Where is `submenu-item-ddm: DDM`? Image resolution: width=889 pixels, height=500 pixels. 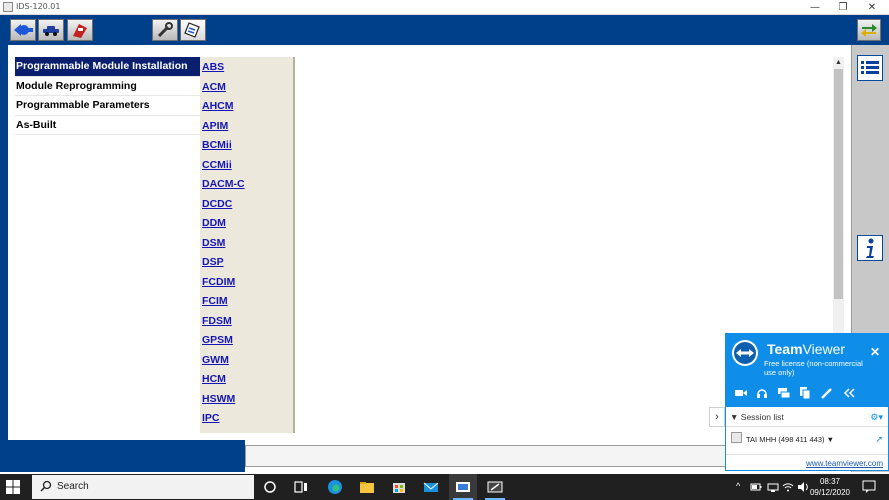 submenu-item-ddm: DDM is located at coordinates (246, 223).